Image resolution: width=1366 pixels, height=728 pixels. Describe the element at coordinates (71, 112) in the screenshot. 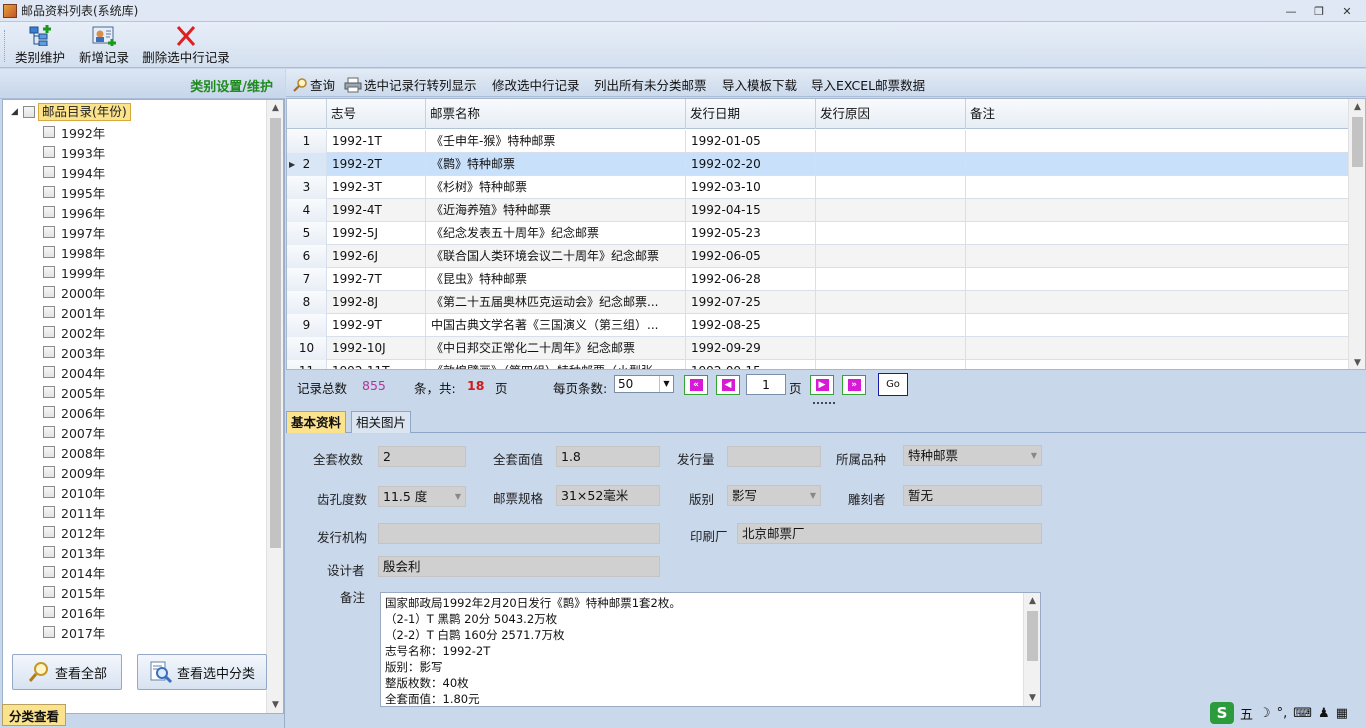

I see `tree-root: ◢ 邮品目录(年份)` at that location.